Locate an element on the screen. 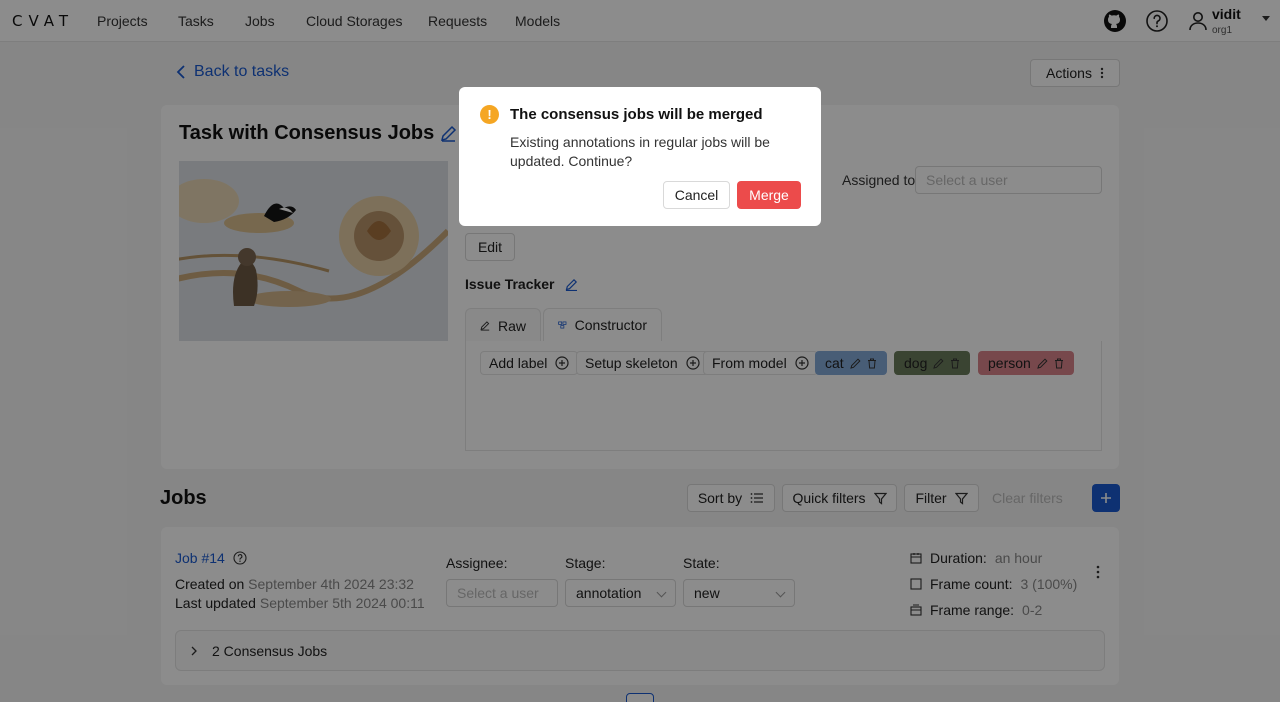 The height and width of the screenshot is (702, 1280). merge-button: Merge is located at coordinates (769, 195).